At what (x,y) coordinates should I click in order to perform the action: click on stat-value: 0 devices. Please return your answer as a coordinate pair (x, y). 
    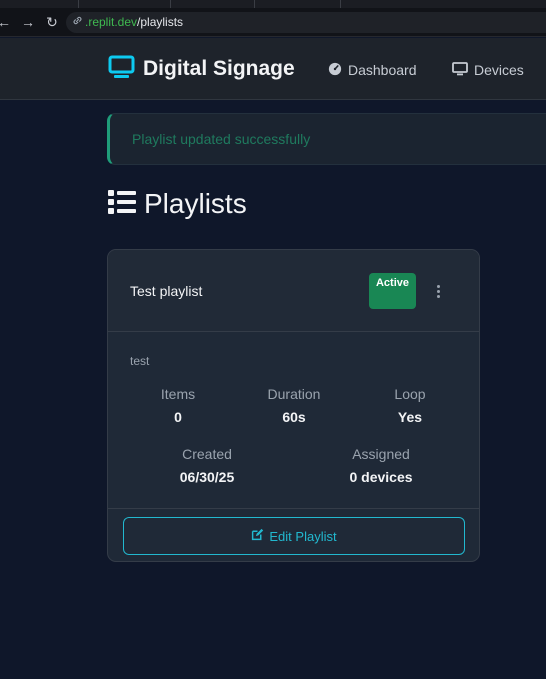
    Looking at the image, I should click on (381, 477).